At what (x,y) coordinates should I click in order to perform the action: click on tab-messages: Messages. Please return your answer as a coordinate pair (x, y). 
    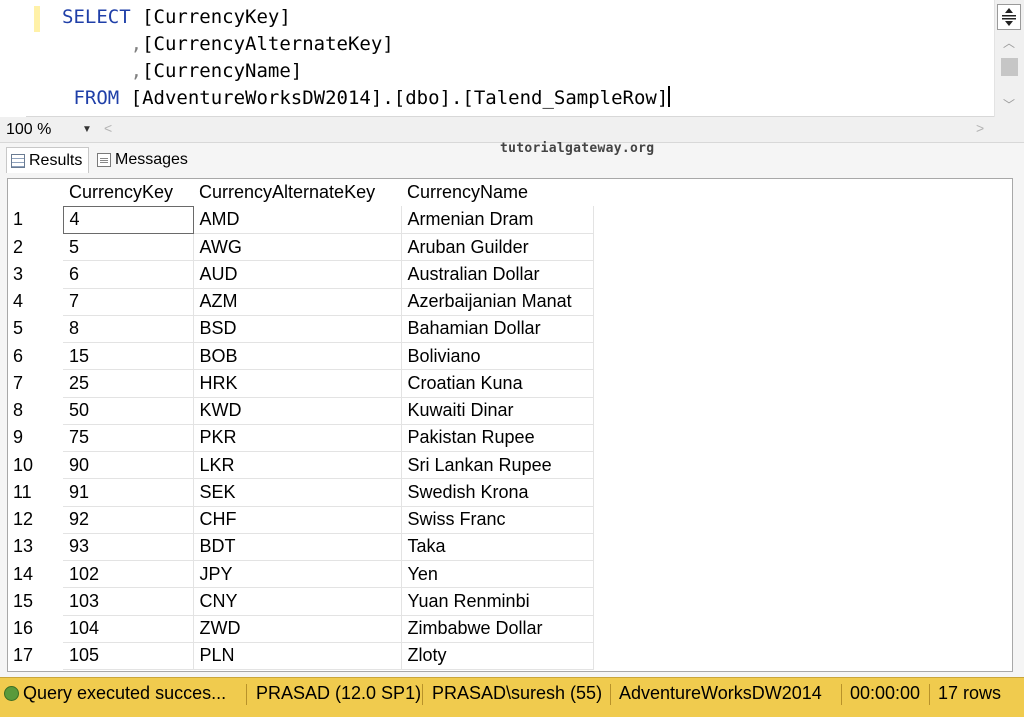
    Looking at the image, I should click on (142, 160).